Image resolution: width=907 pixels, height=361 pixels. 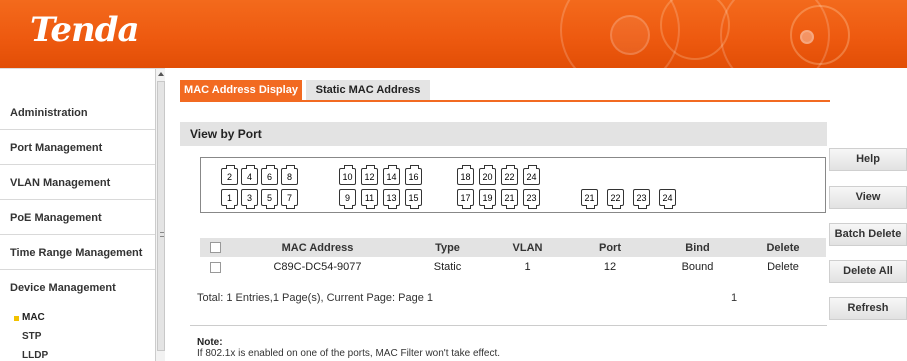 What do you see at coordinates (249, 175) in the screenshot?
I see `port-button: 4` at bounding box center [249, 175].